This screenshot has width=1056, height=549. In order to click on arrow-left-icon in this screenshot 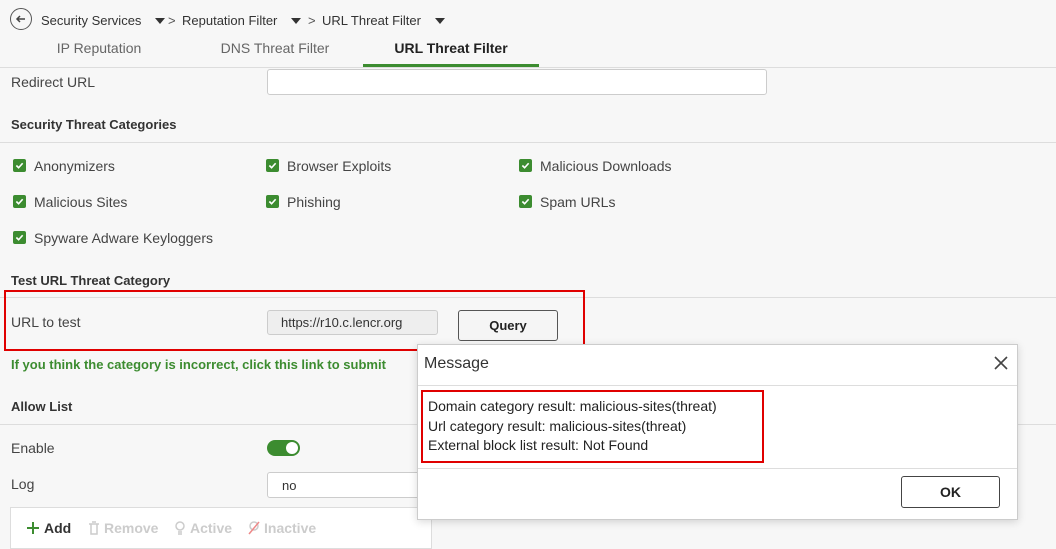, I will do `click(20, 19)`.